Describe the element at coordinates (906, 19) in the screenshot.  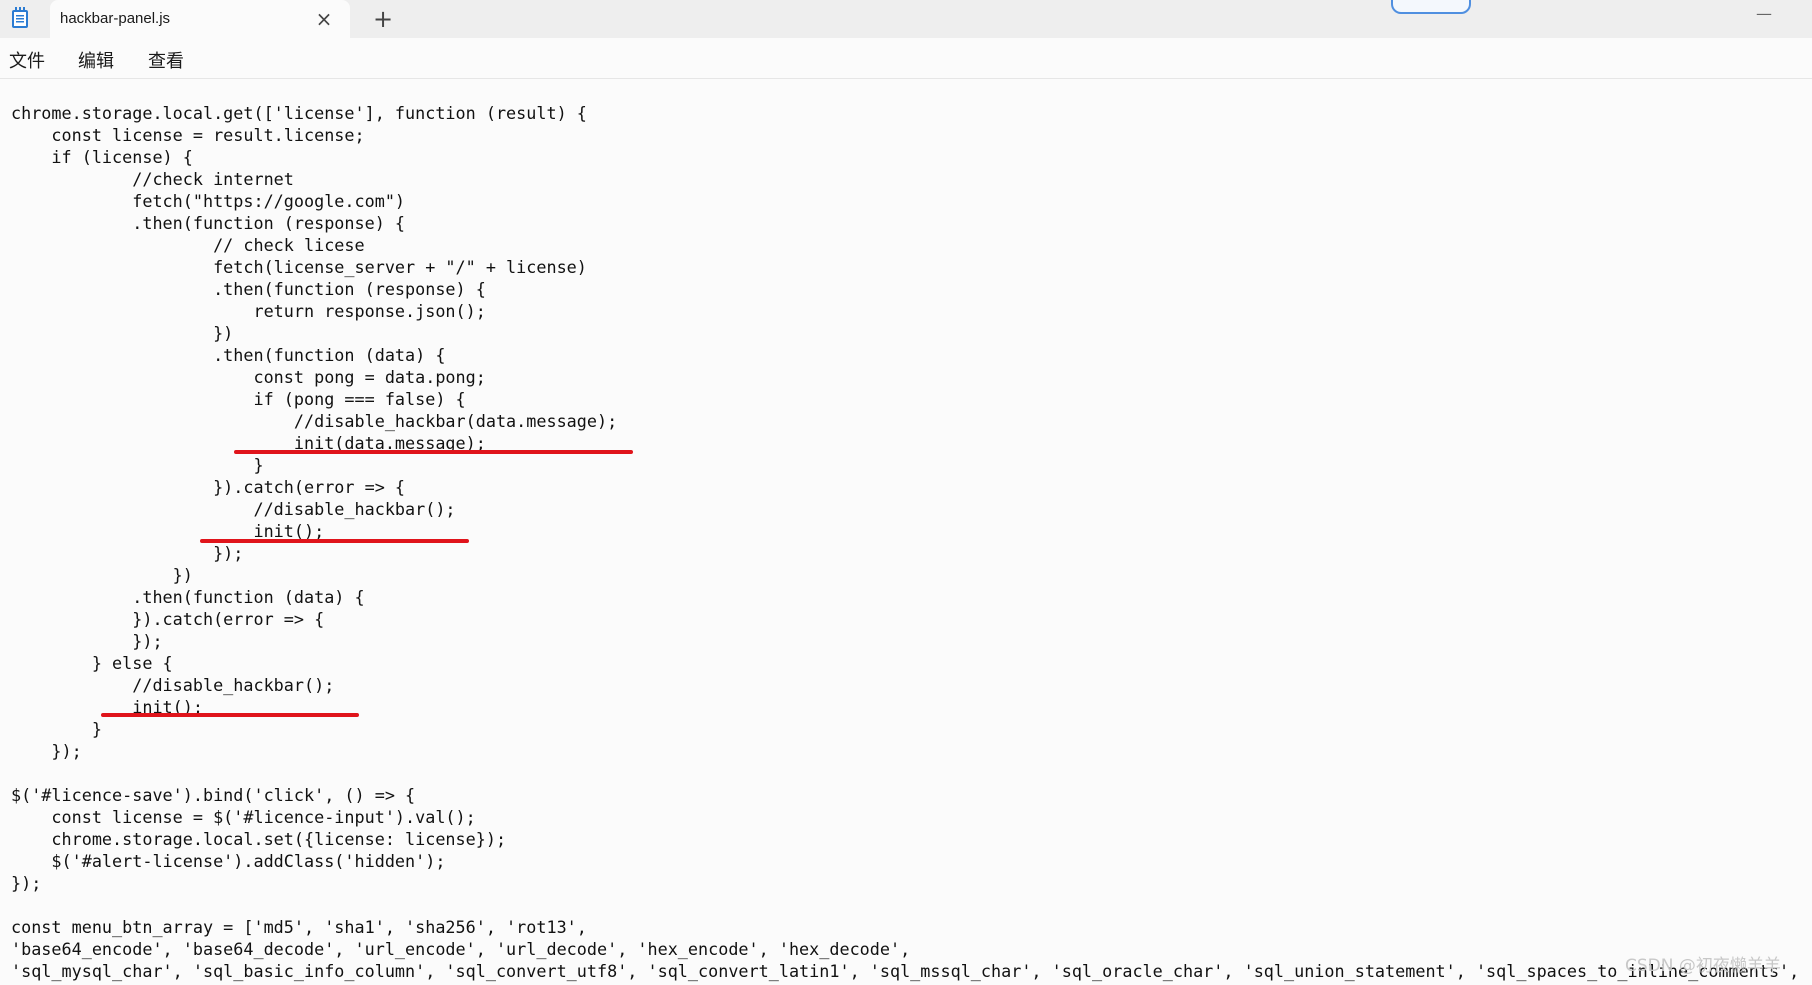
I see `title-bar: hackbar-panel.js × + —` at that location.